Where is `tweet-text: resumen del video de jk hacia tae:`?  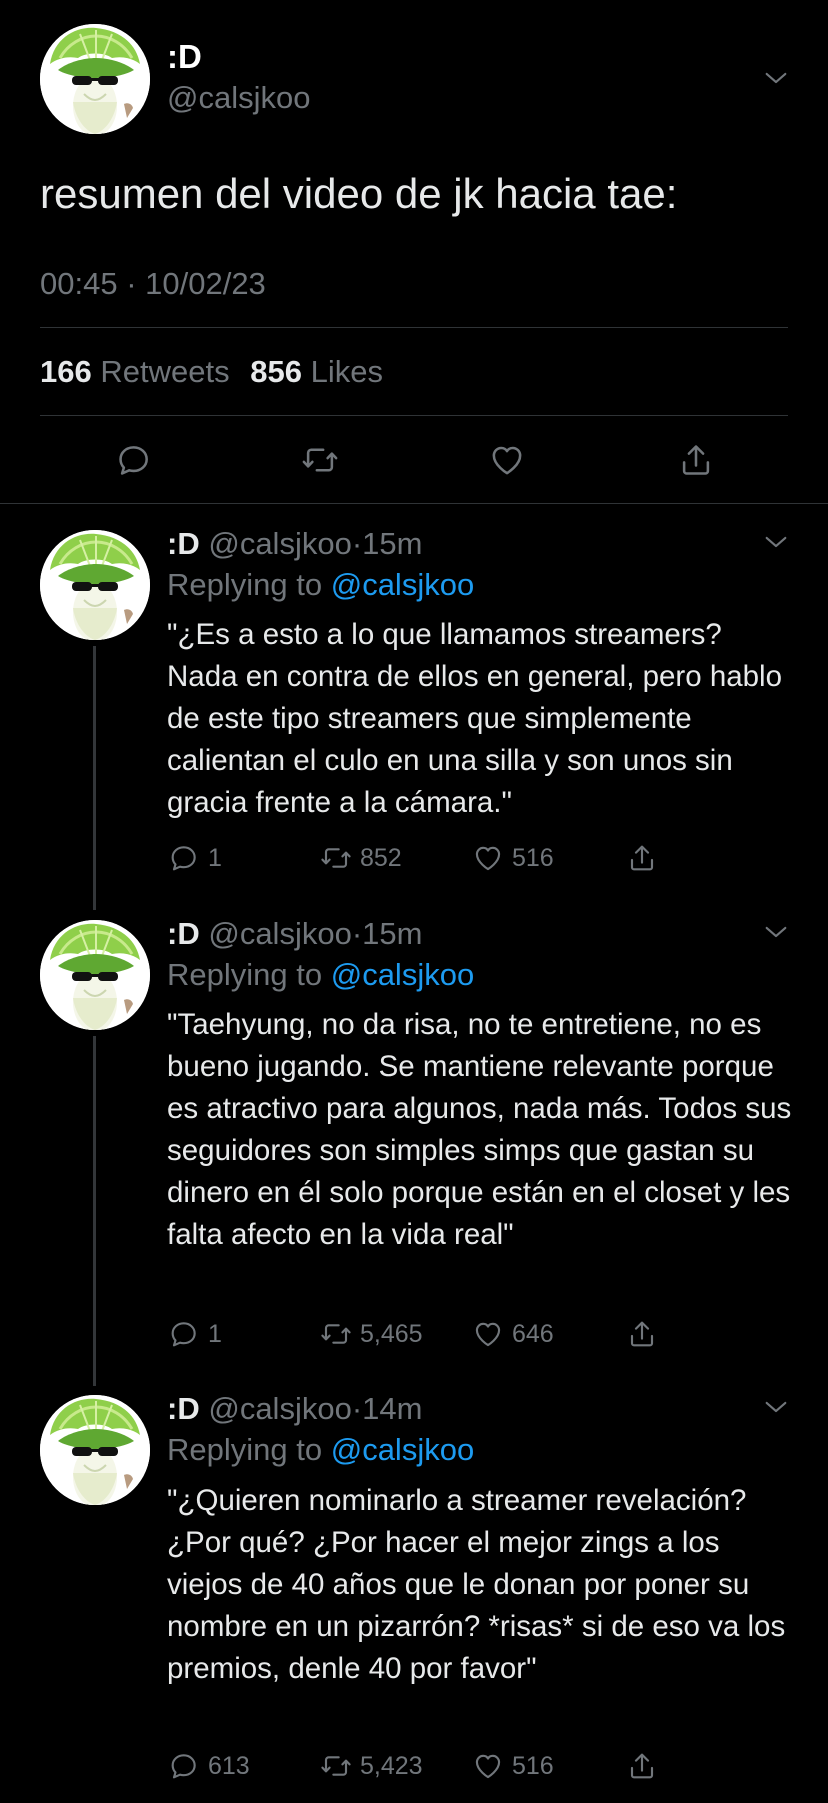 tweet-text: resumen del video de jk hacia tae: is located at coordinates (359, 193).